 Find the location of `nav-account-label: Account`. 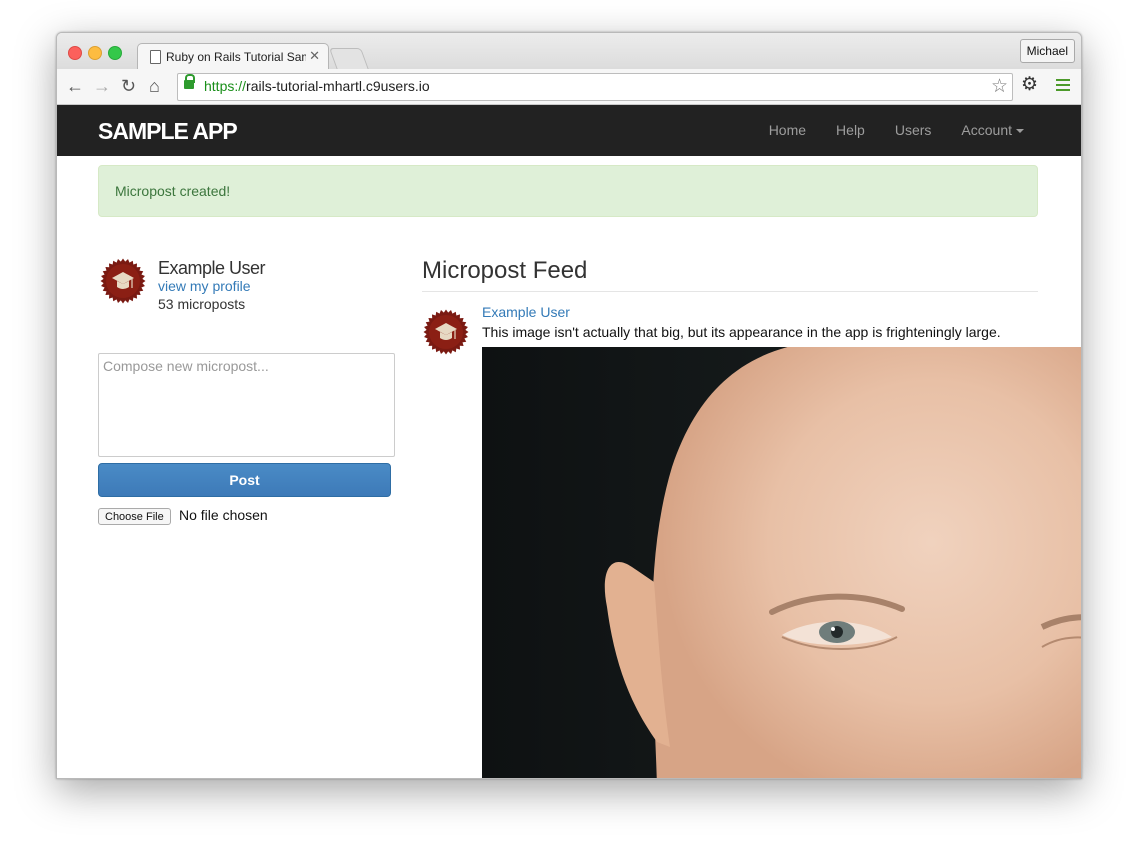

nav-account-label: Account is located at coordinates (986, 130).